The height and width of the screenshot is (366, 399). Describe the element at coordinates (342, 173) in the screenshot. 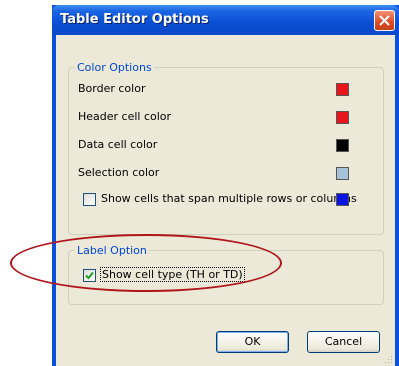

I see `selection-color-swatch` at that location.